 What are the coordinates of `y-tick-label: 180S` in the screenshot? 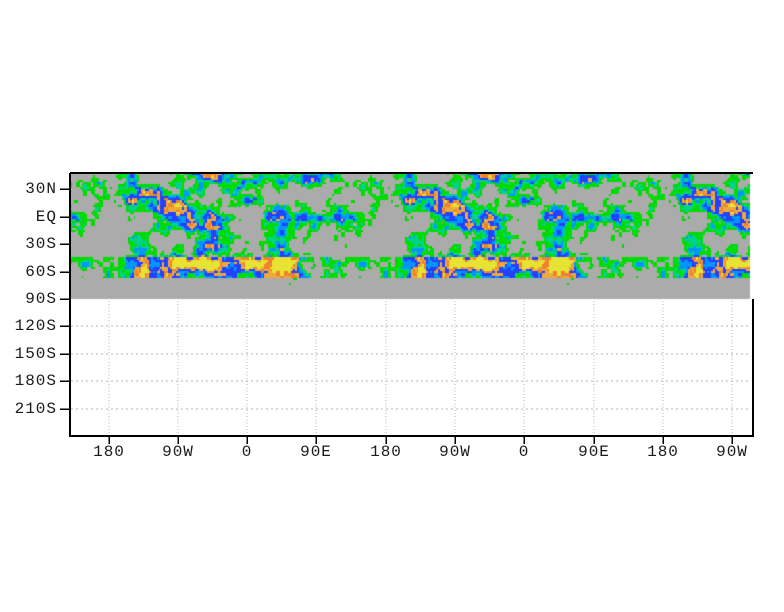 It's located at (35, 381).